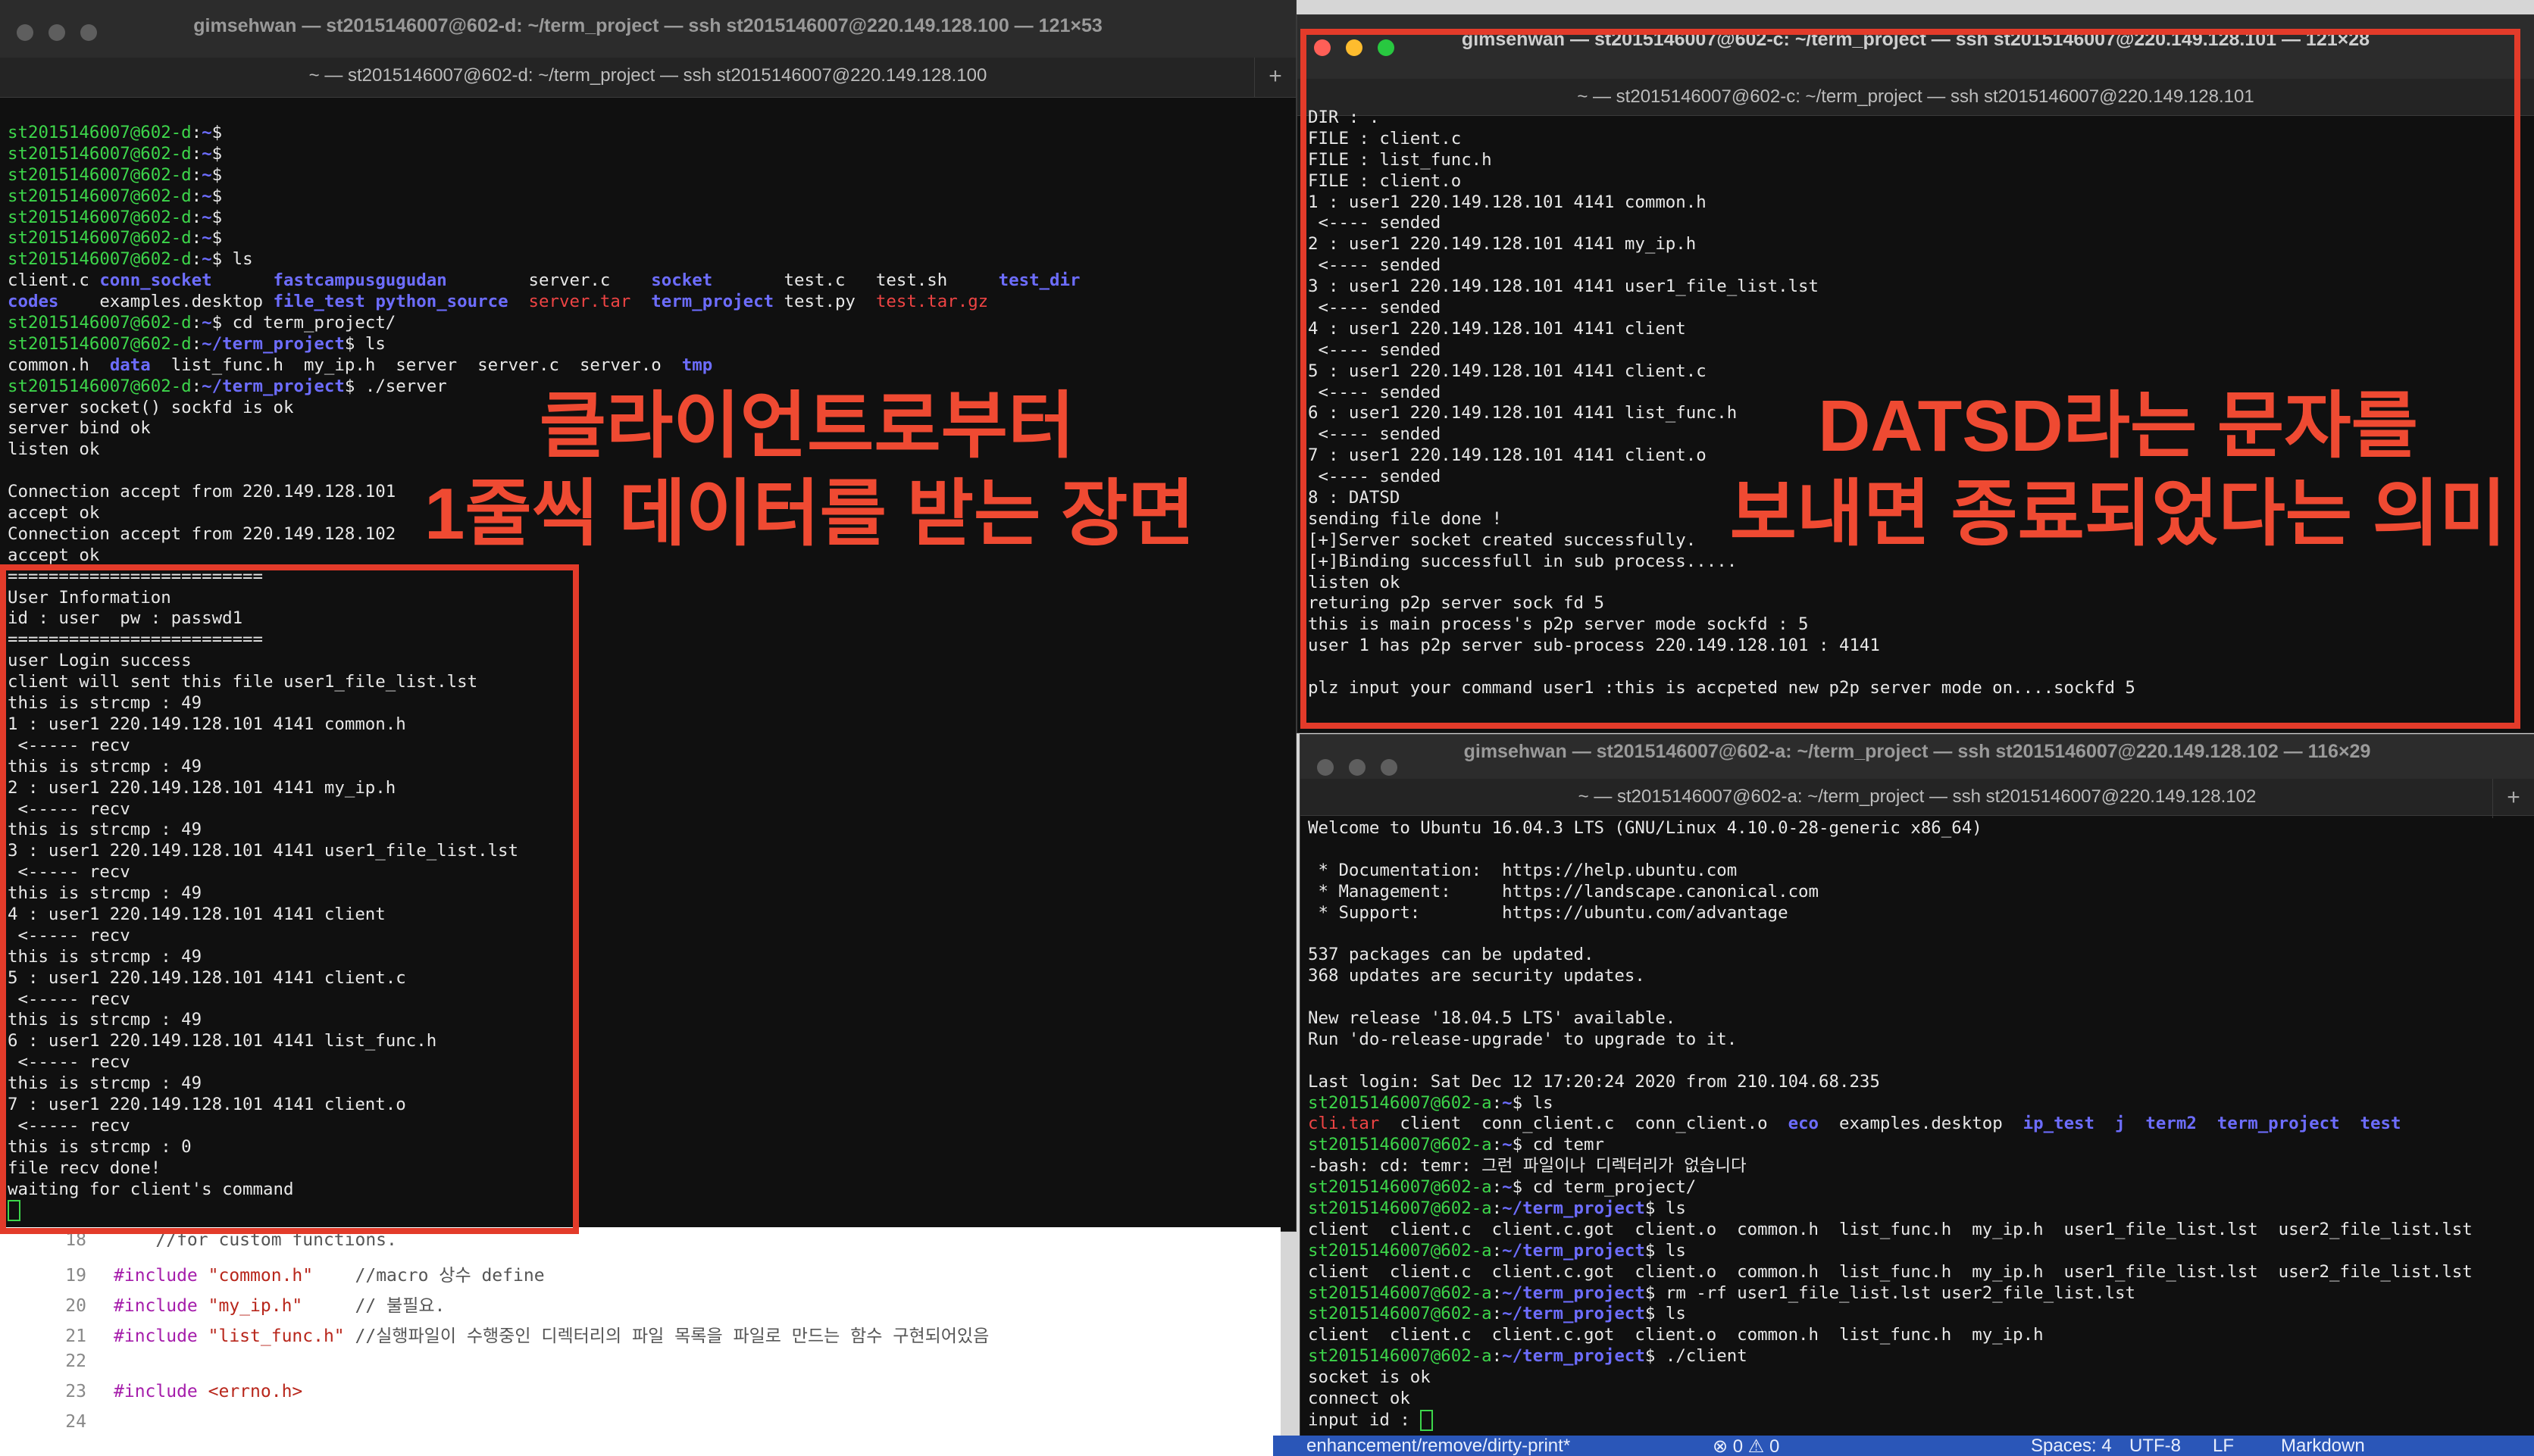 The image size is (2534, 1456). What do you see at coordinates (1527, 1166) in the screenshot?
I see `output-line: -bash: cd: temr: 그런 파일이나 디렉터리가 없습니다` at bounding box center [1527, 1166].